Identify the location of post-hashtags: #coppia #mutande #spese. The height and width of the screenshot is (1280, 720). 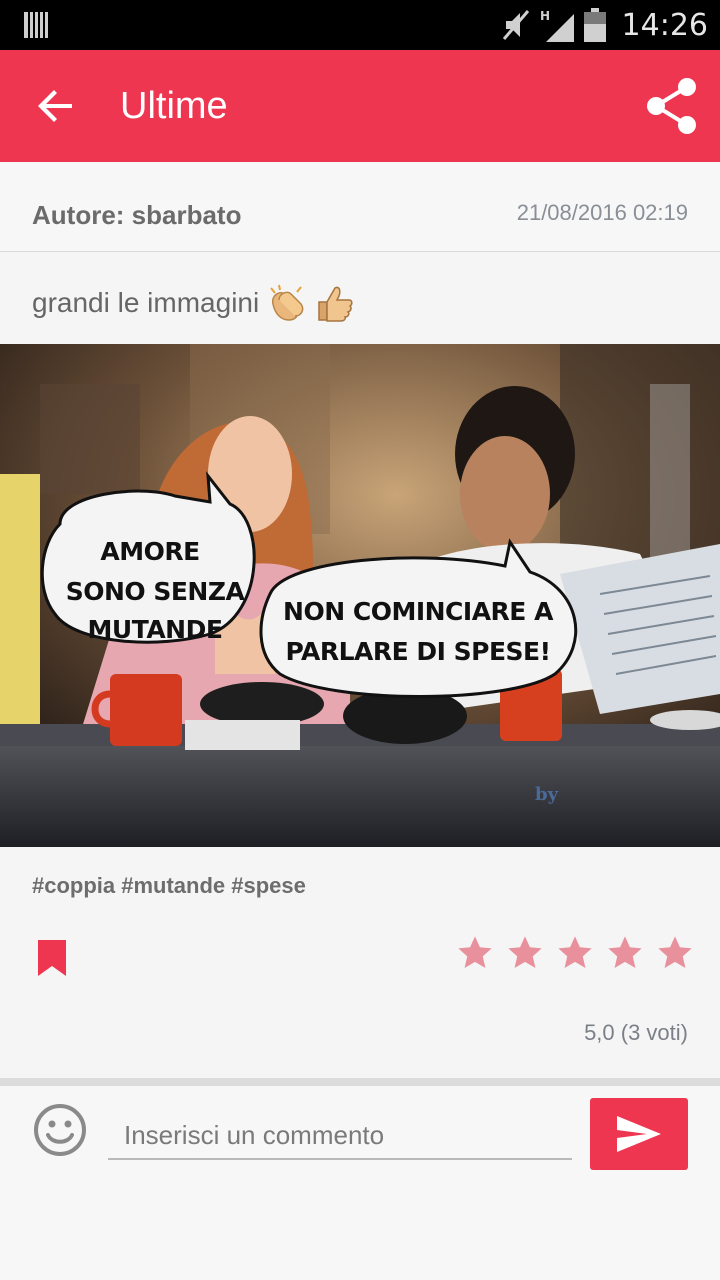
(169, 886).